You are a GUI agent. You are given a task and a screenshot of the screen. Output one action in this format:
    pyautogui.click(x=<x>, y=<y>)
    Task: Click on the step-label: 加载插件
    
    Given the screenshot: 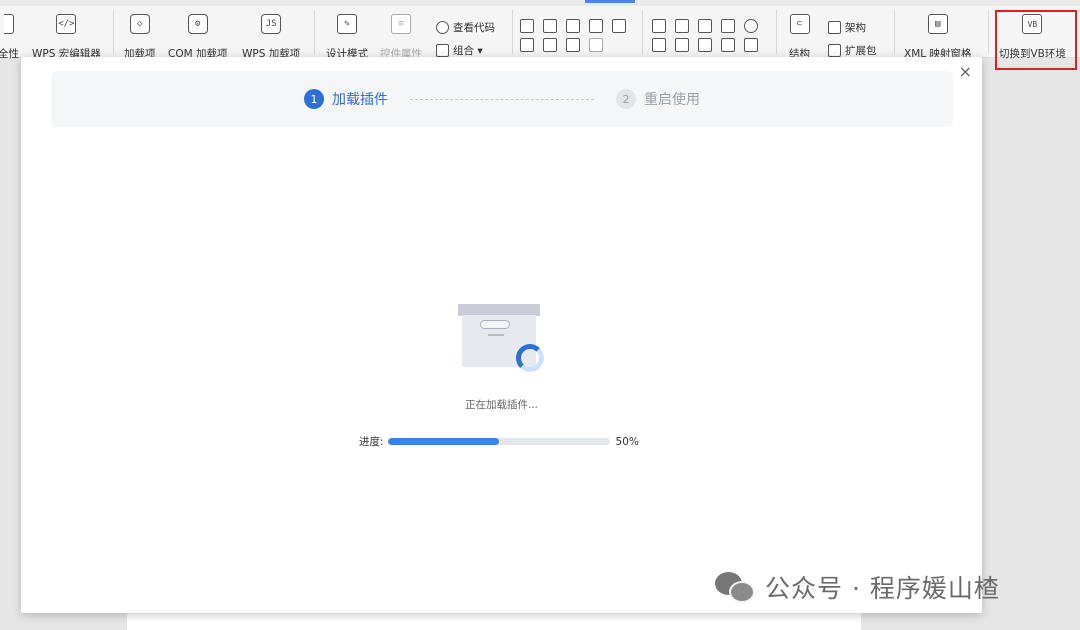 What is the action you would take?
    pyautogui.click(x=360, y=100)
    